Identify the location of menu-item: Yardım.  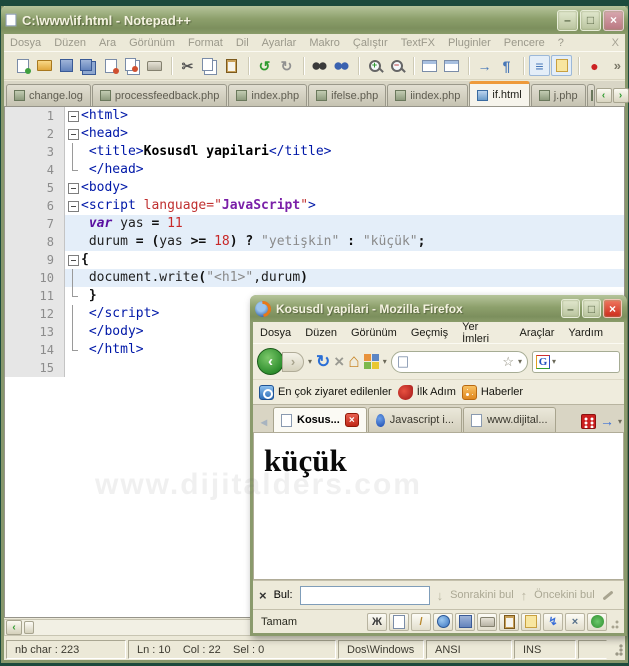
(585, 333).